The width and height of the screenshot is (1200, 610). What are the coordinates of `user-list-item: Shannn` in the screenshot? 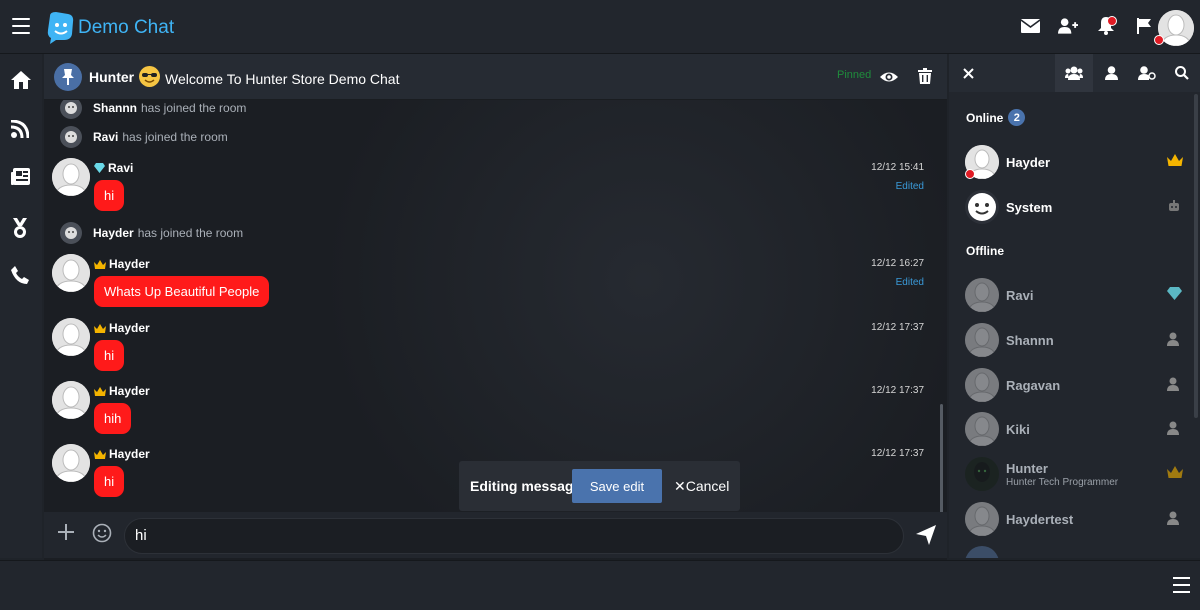 It's located at (1075, 341).